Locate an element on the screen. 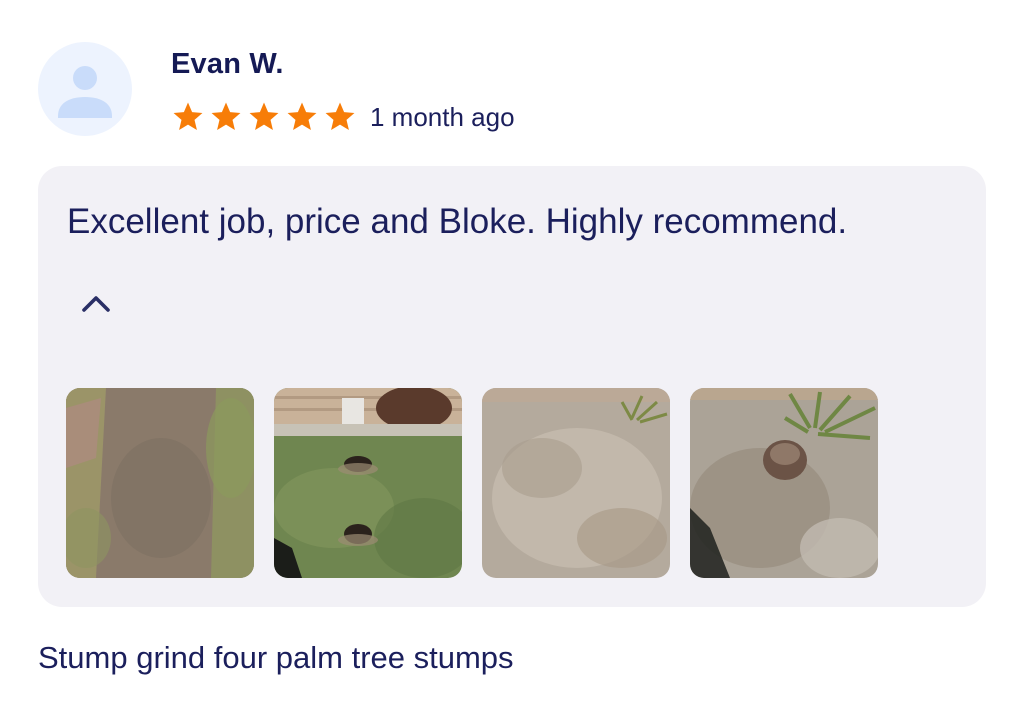 This screenshot has width=1024, height=710. collapse-button is located at coordinates (96, 303).